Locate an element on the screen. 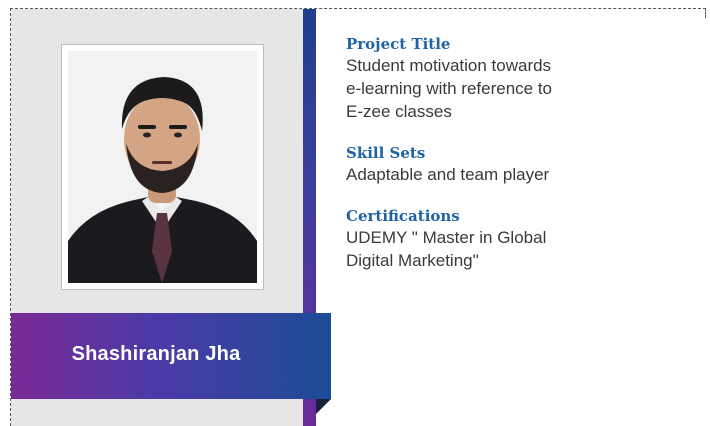 Image resolution: width=710 pixels, height=426 pixels. portrait-photo-icon is located at coordinates (162, 167).